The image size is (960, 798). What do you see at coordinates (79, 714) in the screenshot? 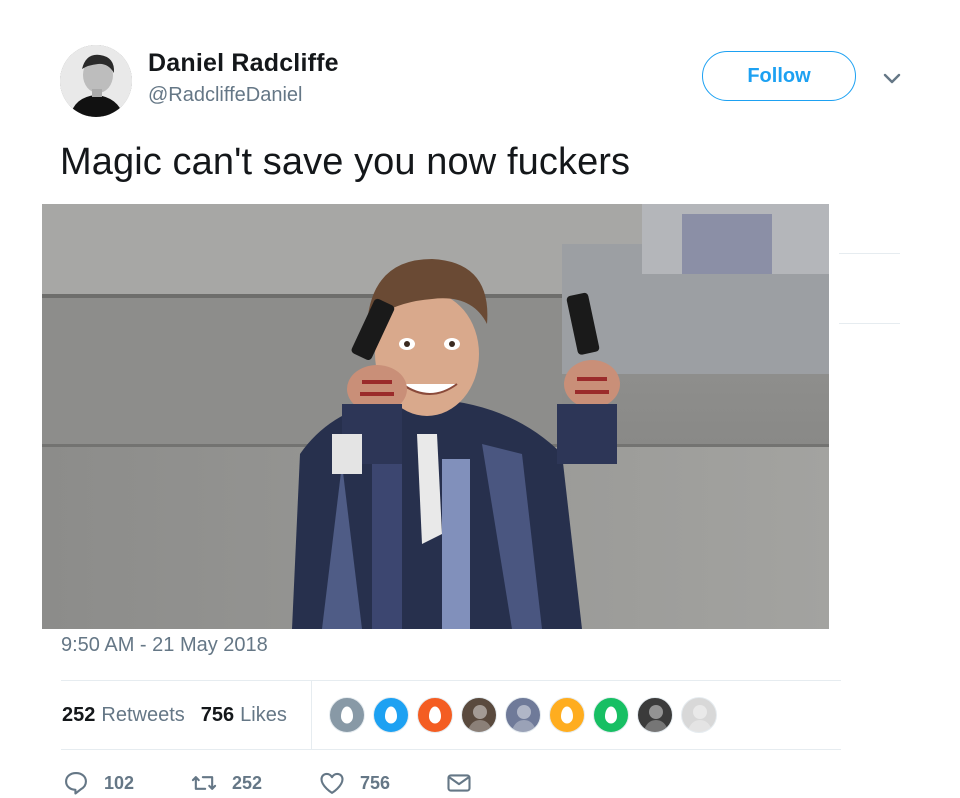
I see `retweets-count: 252` at bounding box center [79, 714].